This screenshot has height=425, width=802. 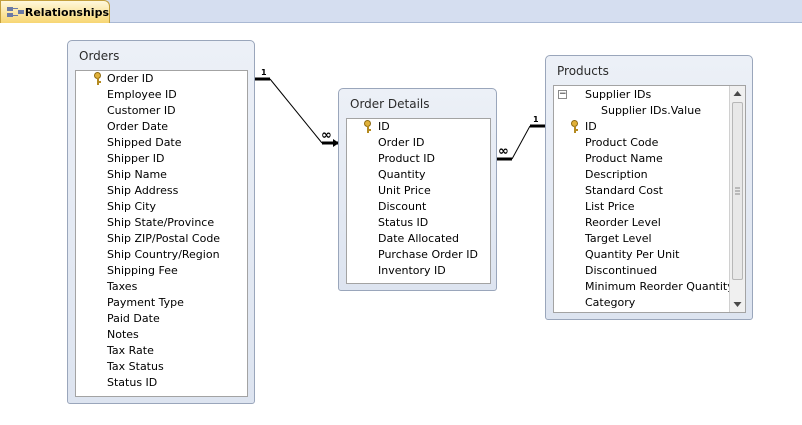 I want to click on field-row: Ship Address, so click(x=161, y=191).